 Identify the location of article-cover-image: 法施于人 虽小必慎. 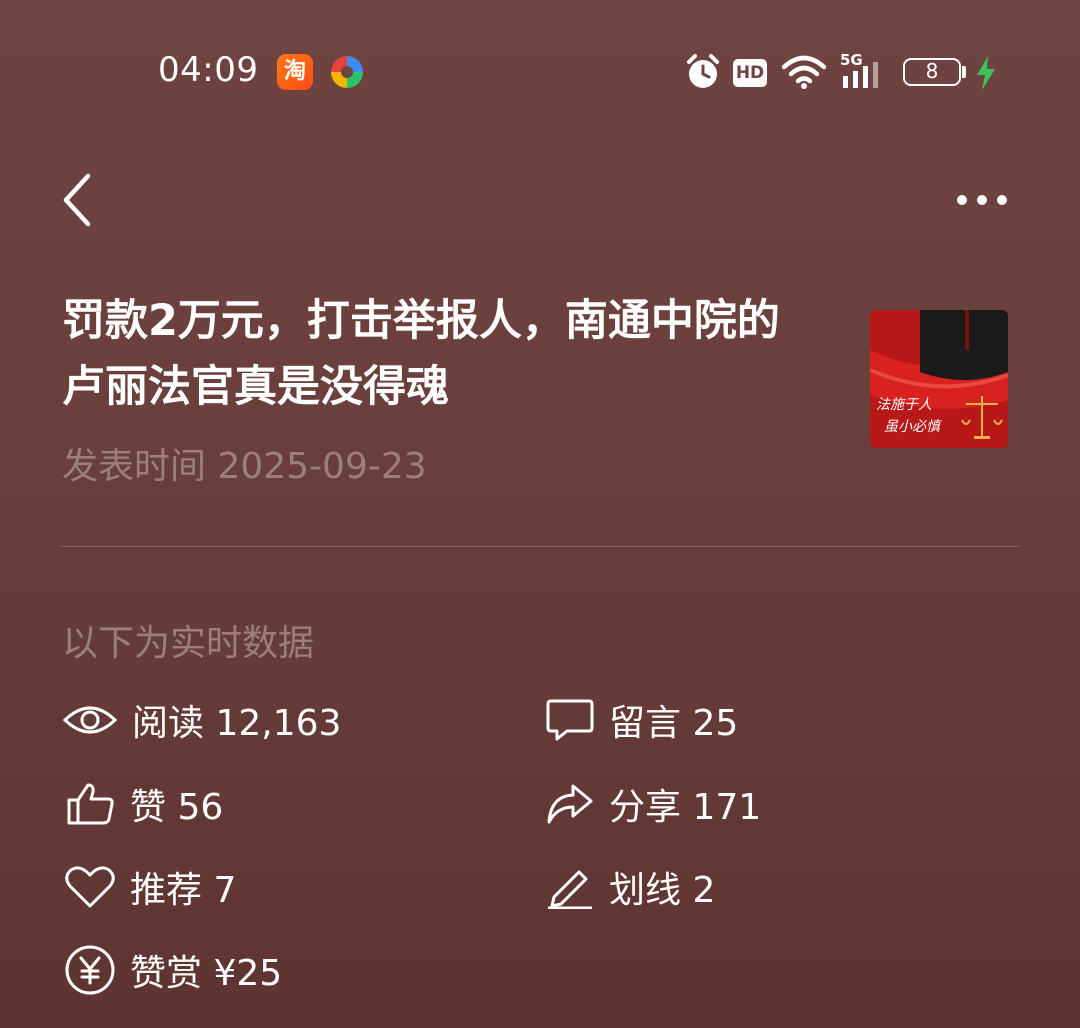
(939, 379).